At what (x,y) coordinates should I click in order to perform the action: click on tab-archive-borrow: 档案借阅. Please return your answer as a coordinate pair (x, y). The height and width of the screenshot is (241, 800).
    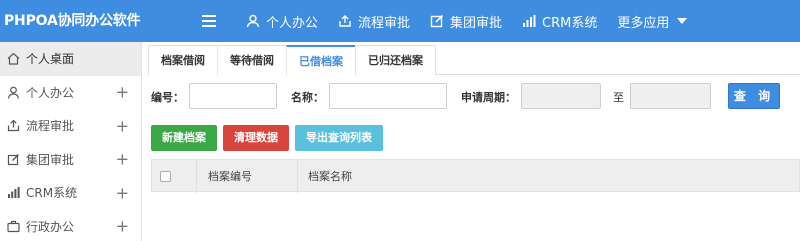
    Looking at the image, I should click on (183, 60).